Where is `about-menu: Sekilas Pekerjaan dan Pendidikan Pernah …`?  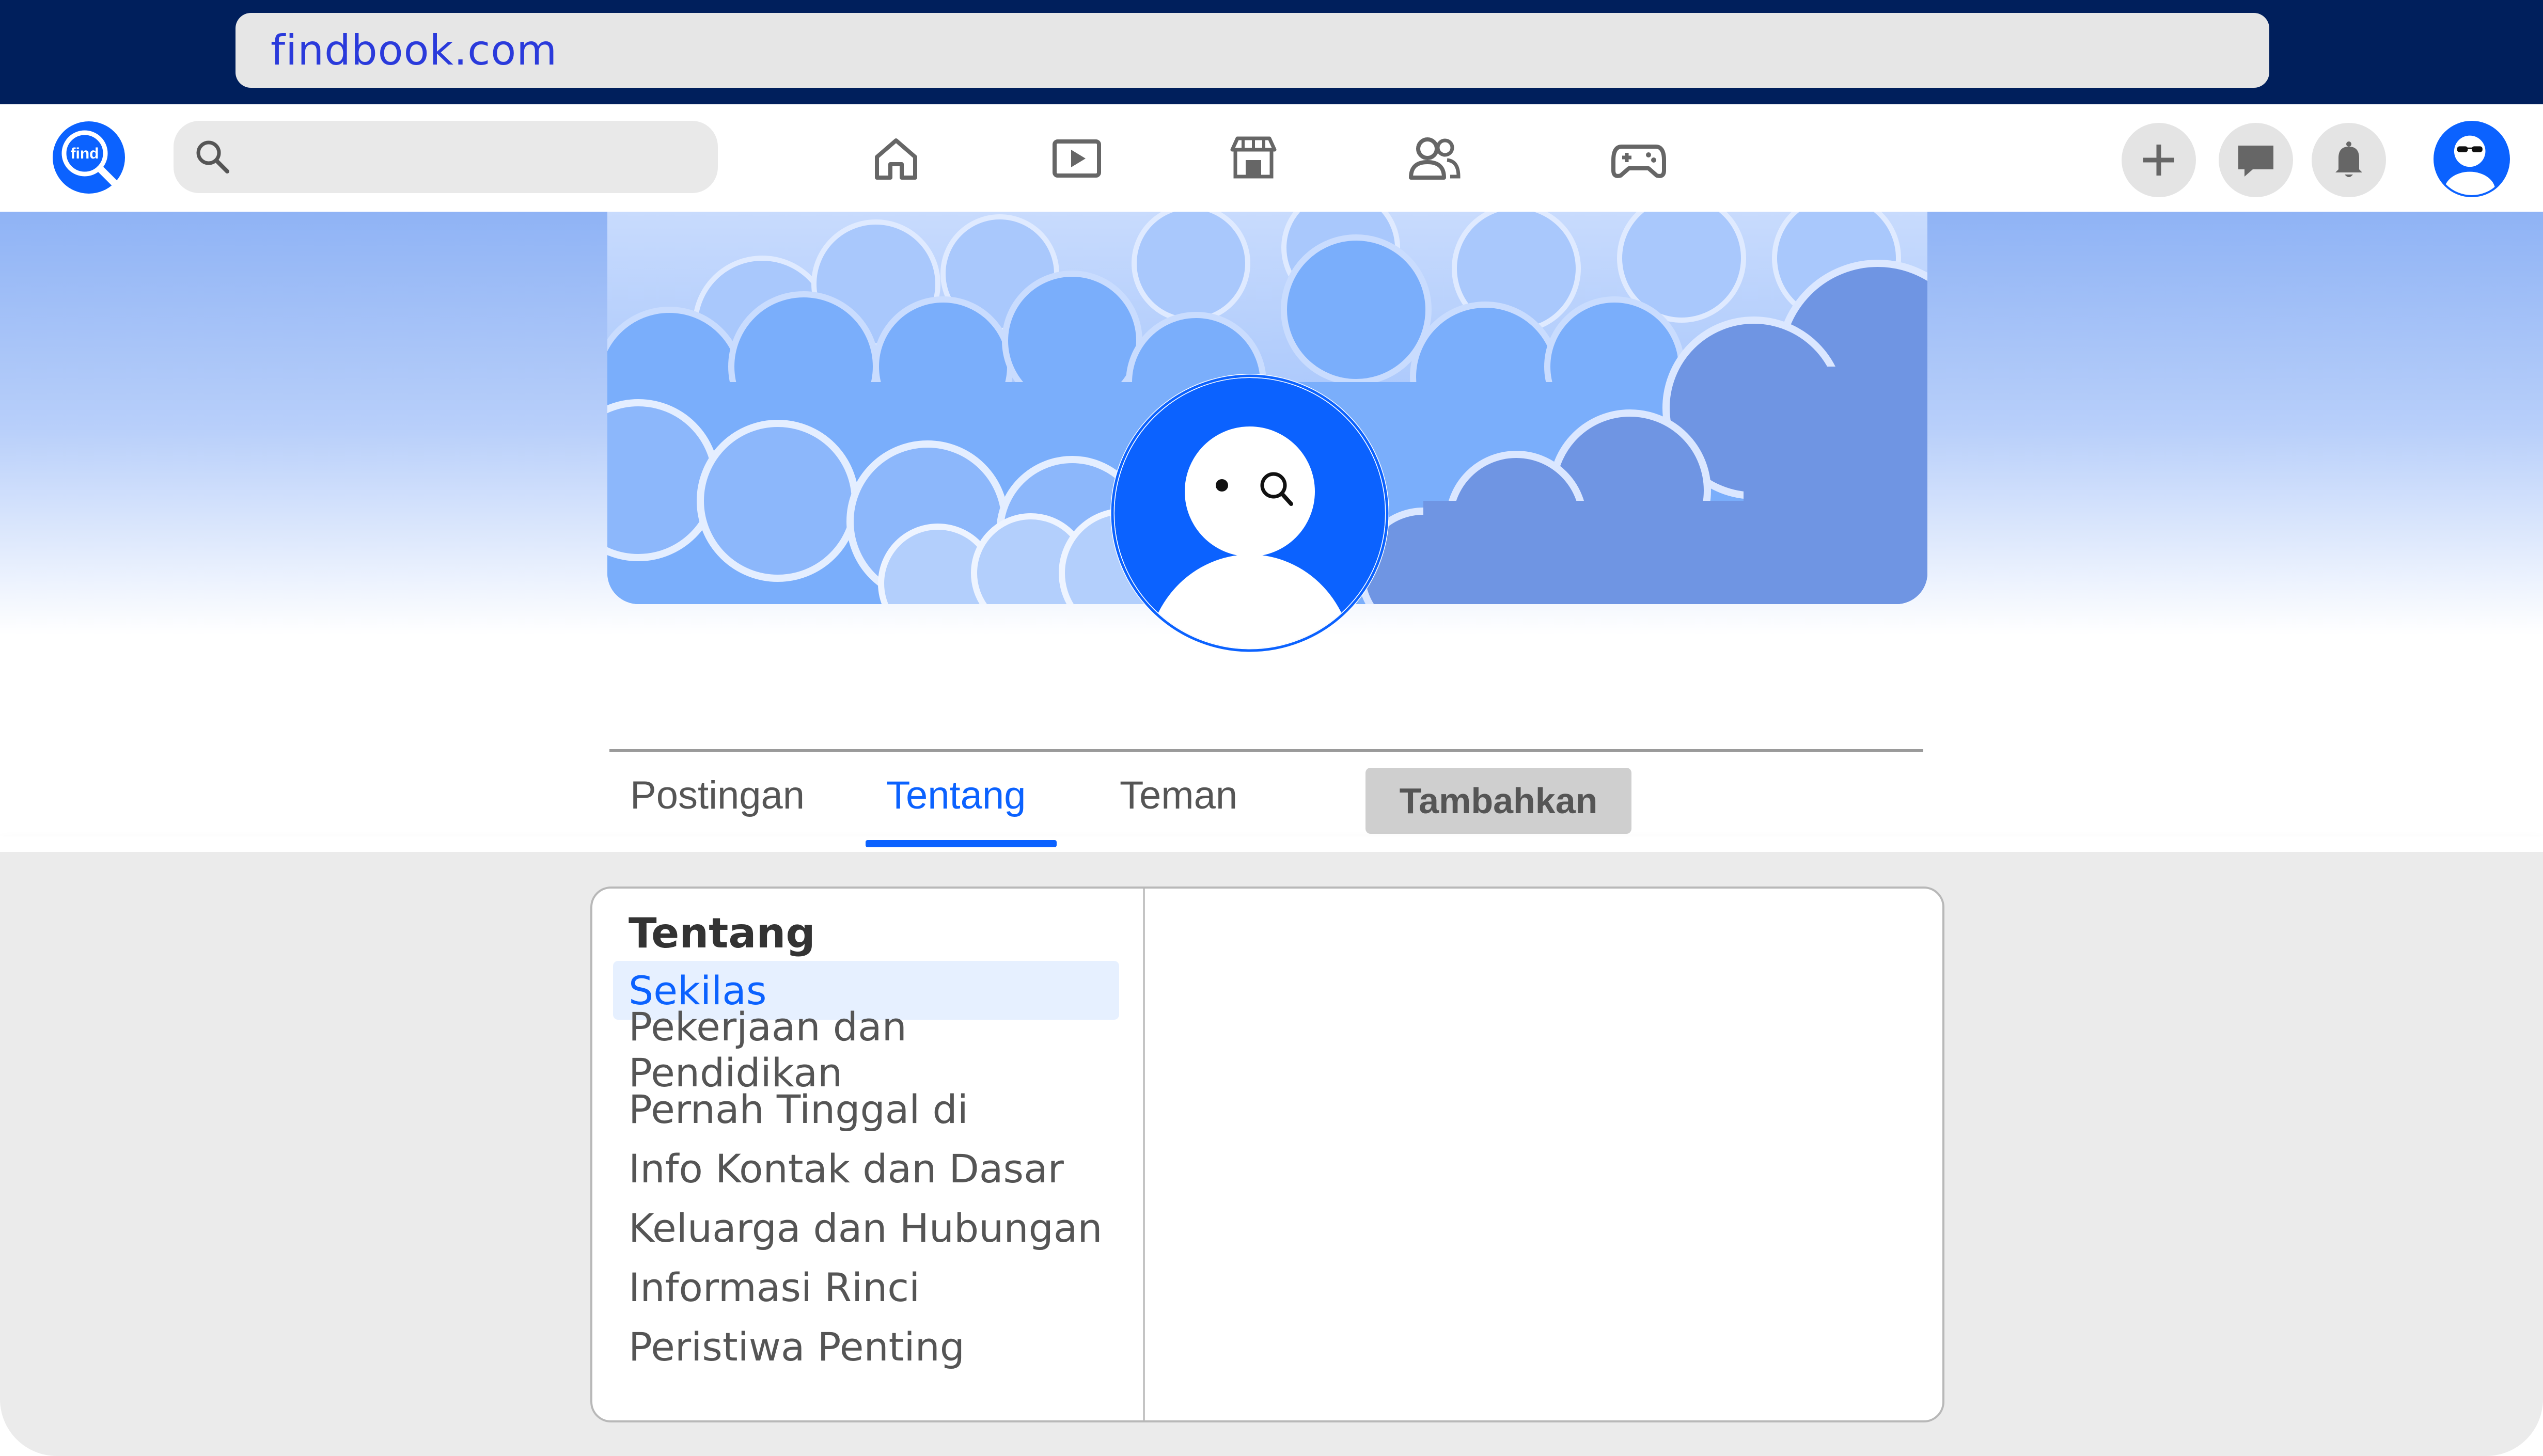
about-menu: Sekilas Pekerjaan dan Pendidikan Pernah … is located at coordinates (866, 1168).